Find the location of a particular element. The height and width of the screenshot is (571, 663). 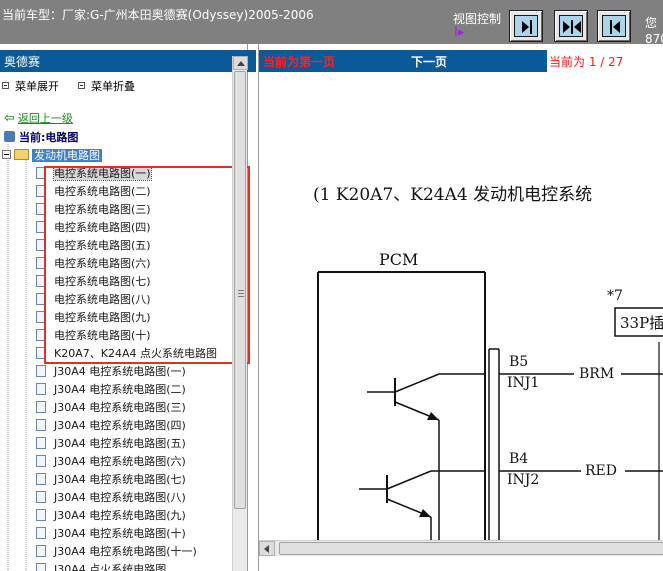

arrow-left-bar-icon is located at coordinates (614, 26).